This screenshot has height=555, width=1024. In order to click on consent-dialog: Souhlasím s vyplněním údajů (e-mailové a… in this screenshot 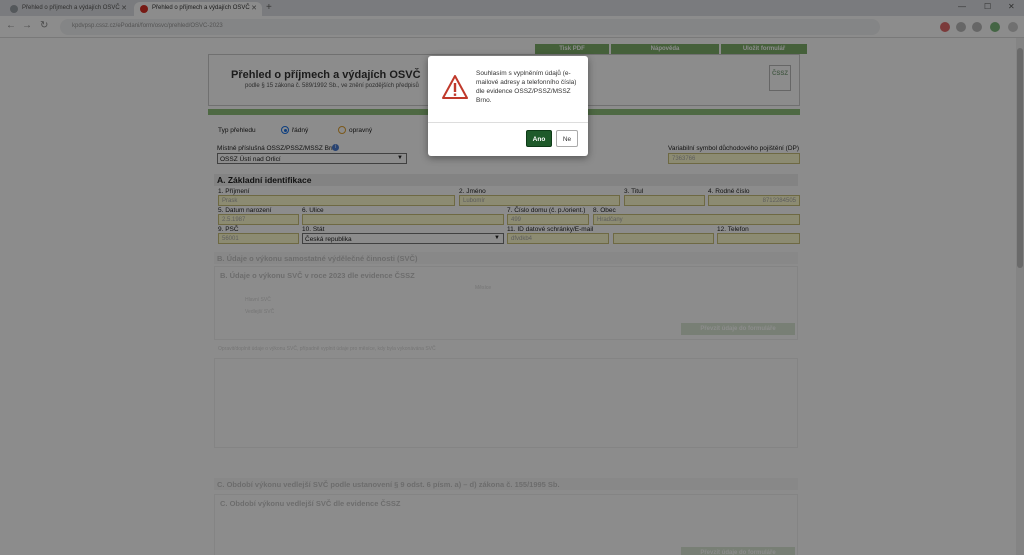, I will do `click(508, 106)`.